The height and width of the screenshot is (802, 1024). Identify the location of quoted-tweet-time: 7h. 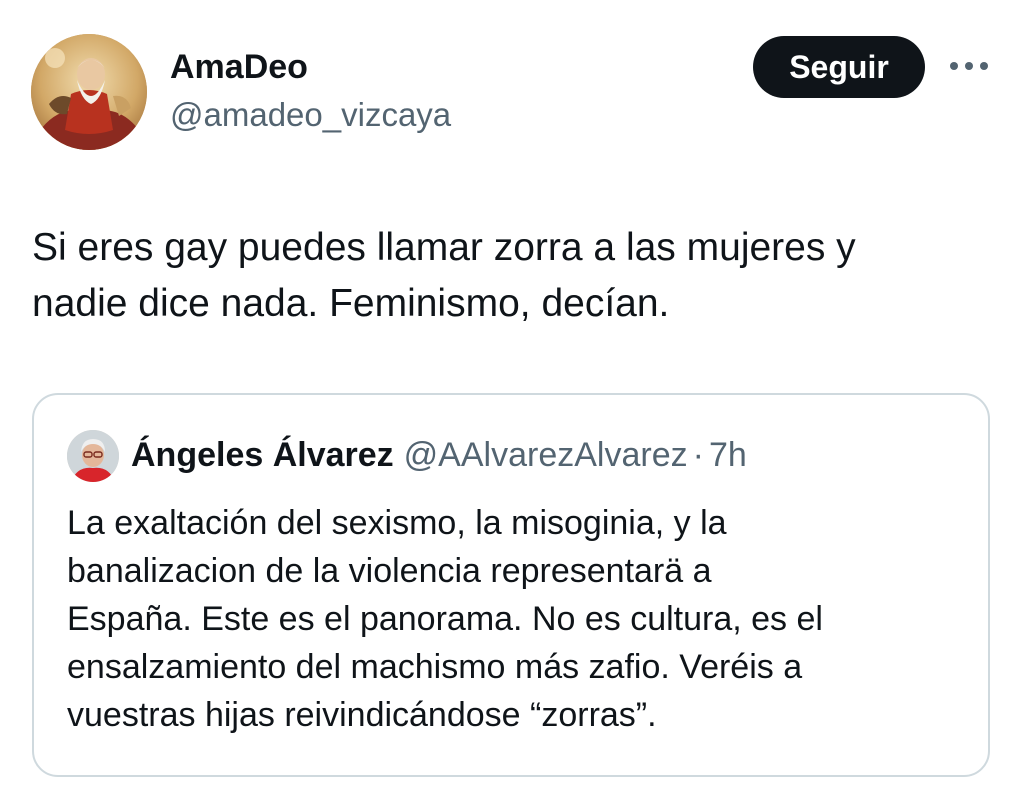
(728, 455).